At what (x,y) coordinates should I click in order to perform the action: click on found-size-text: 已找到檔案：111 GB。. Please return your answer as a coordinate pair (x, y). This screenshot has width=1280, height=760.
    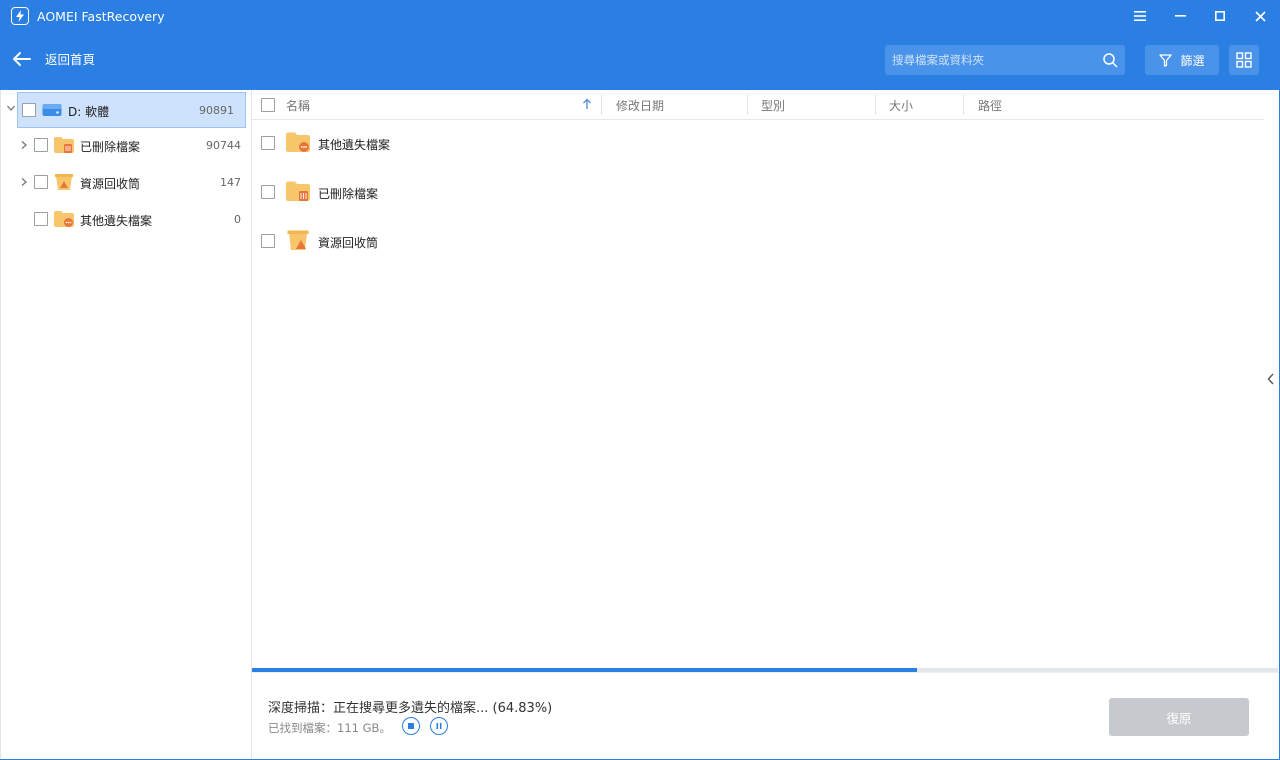
    Looking at the image, I should click on (329, 728).